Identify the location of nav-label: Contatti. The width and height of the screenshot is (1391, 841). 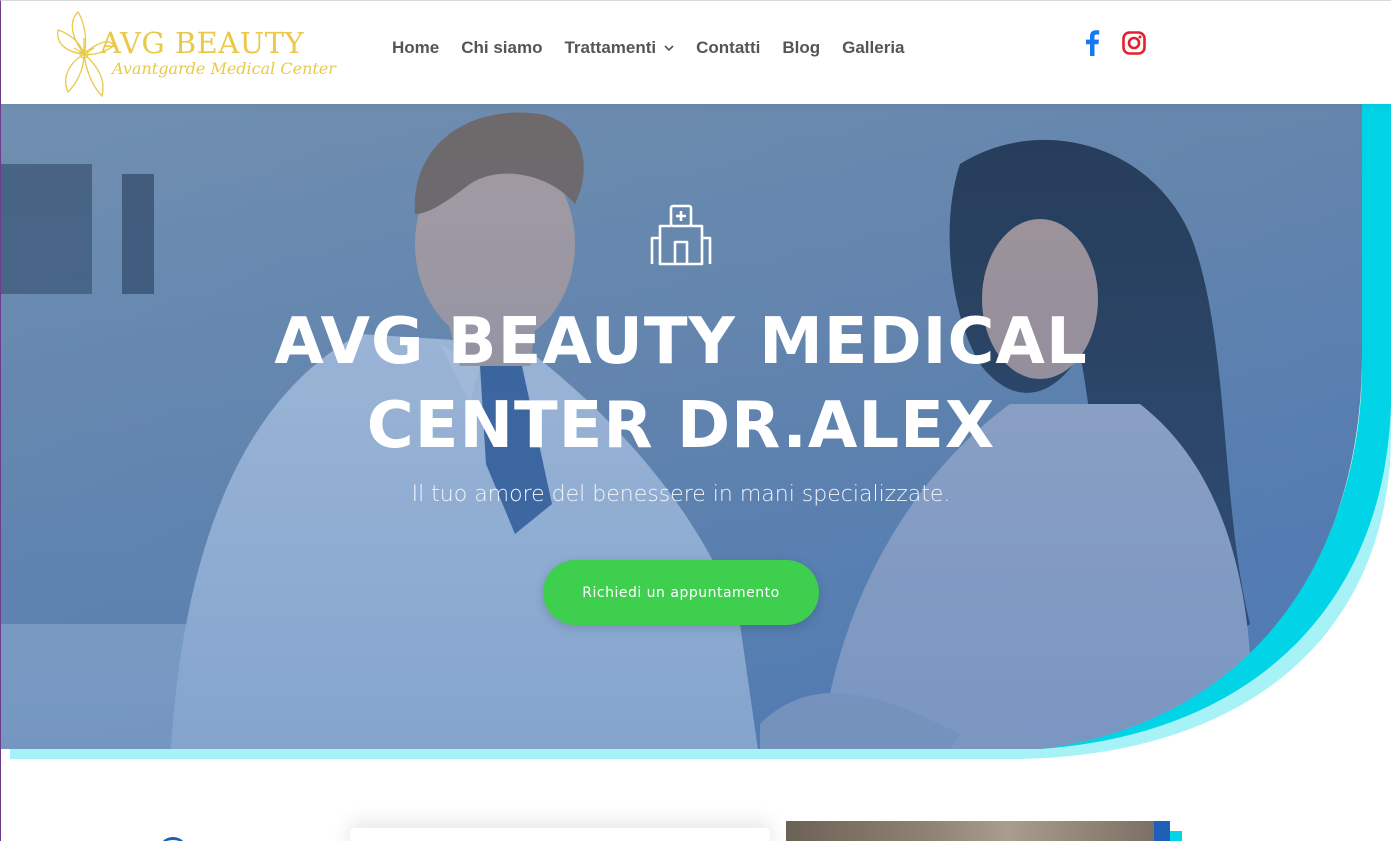
(728, 47).